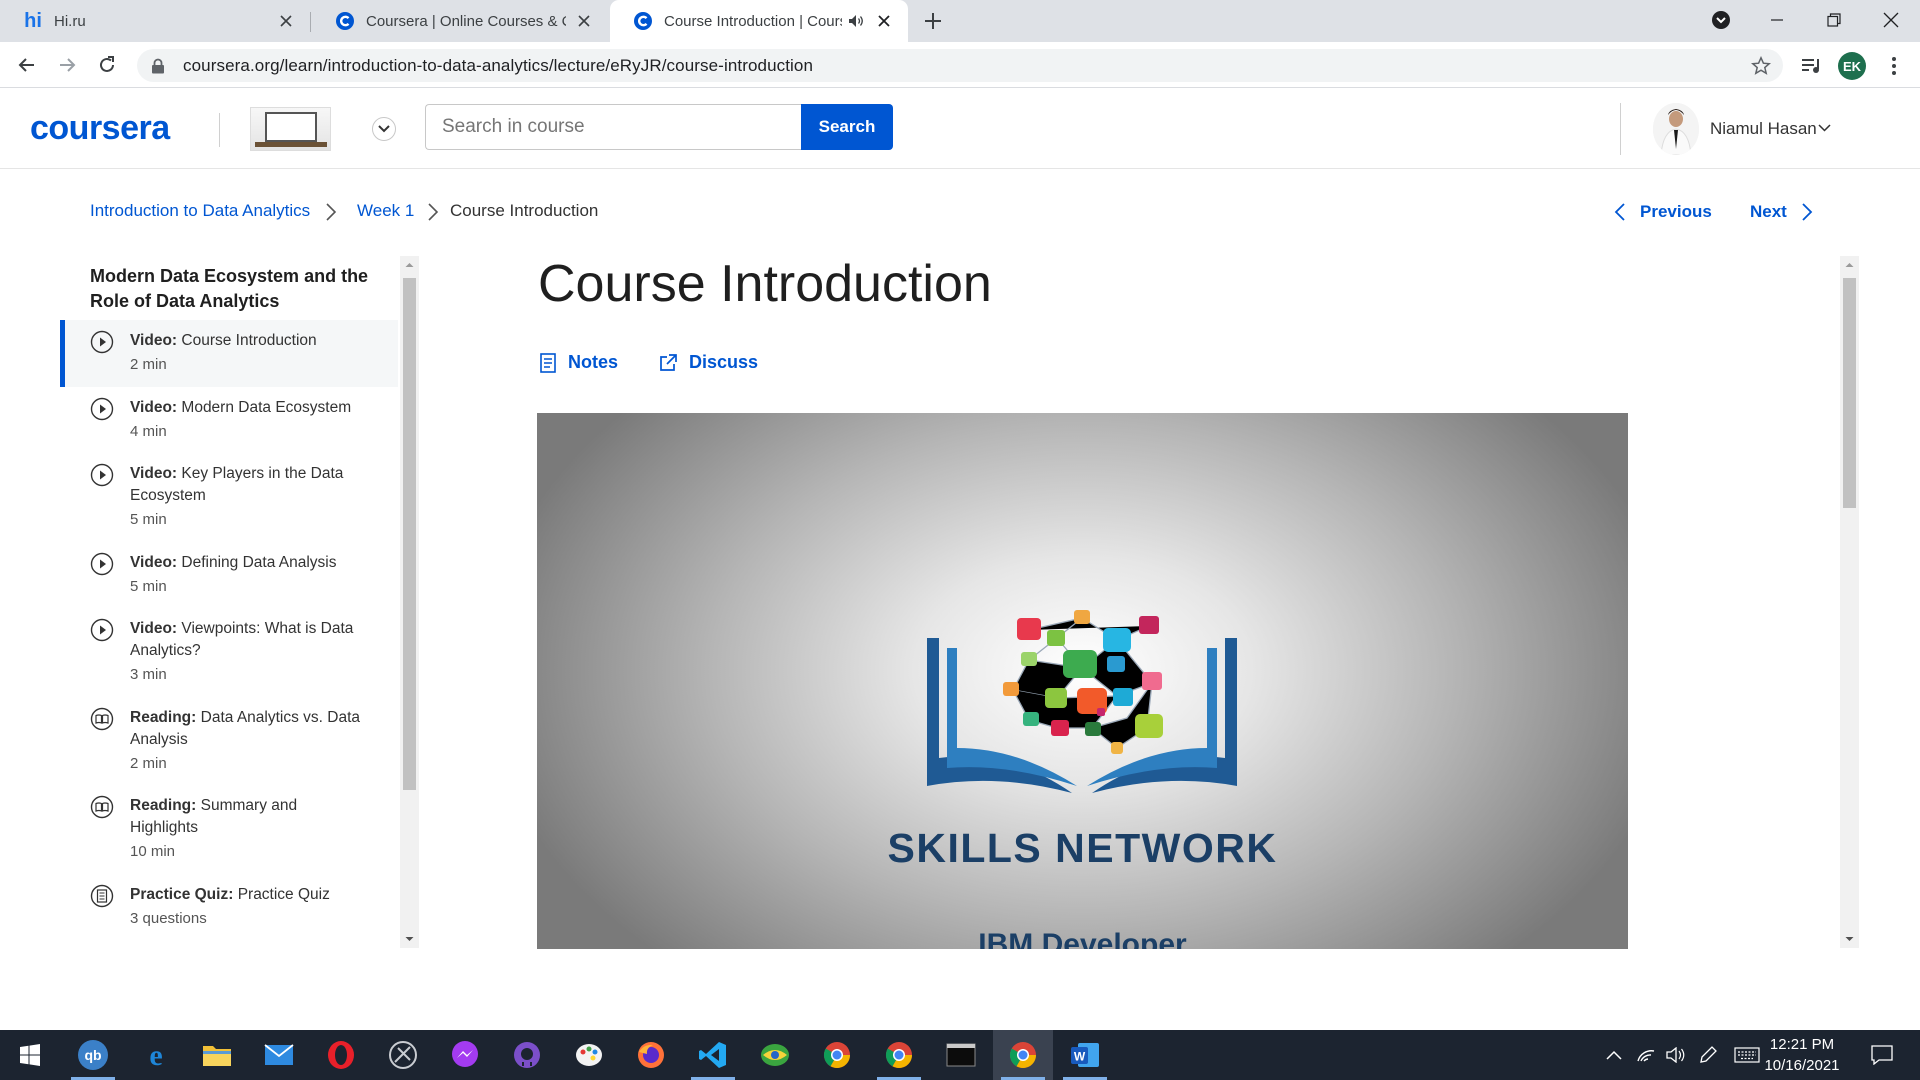 This screenshot has height=1080, width=1920. I want to click on taskbar-firefox, so click(651, 1055).